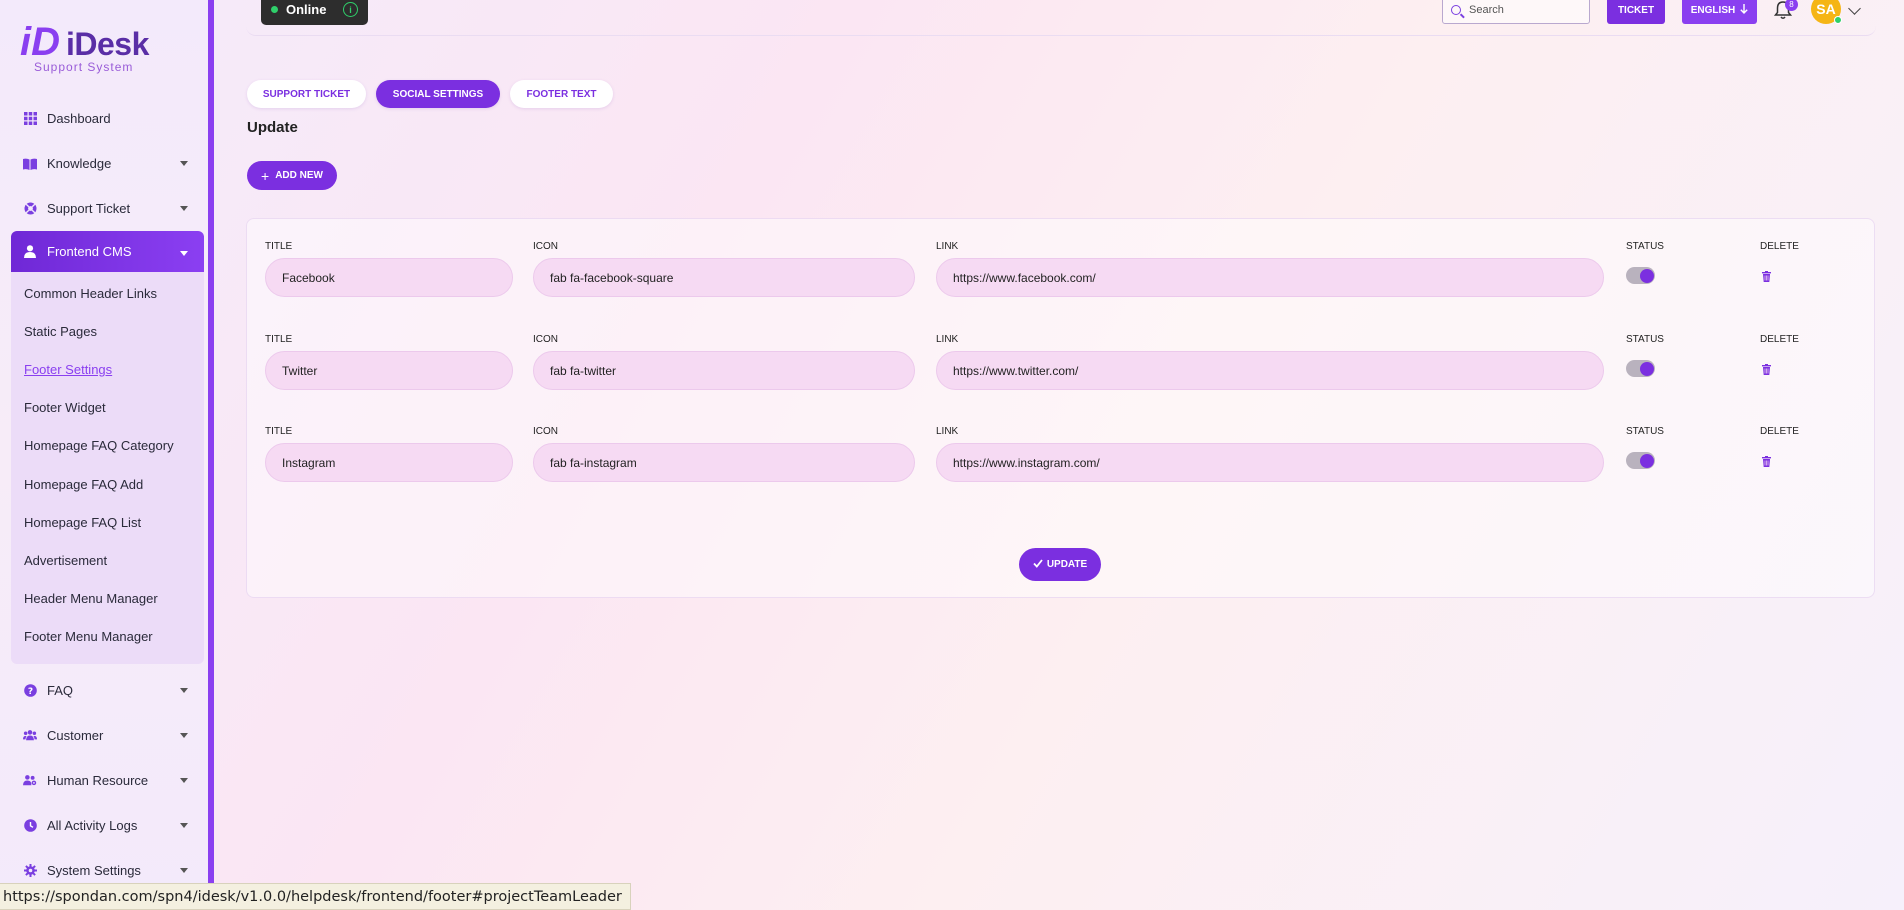 The height and width of the screenshot is (910, 1904). I want to click on ticket-button: TICKET, so click(1636, 12).